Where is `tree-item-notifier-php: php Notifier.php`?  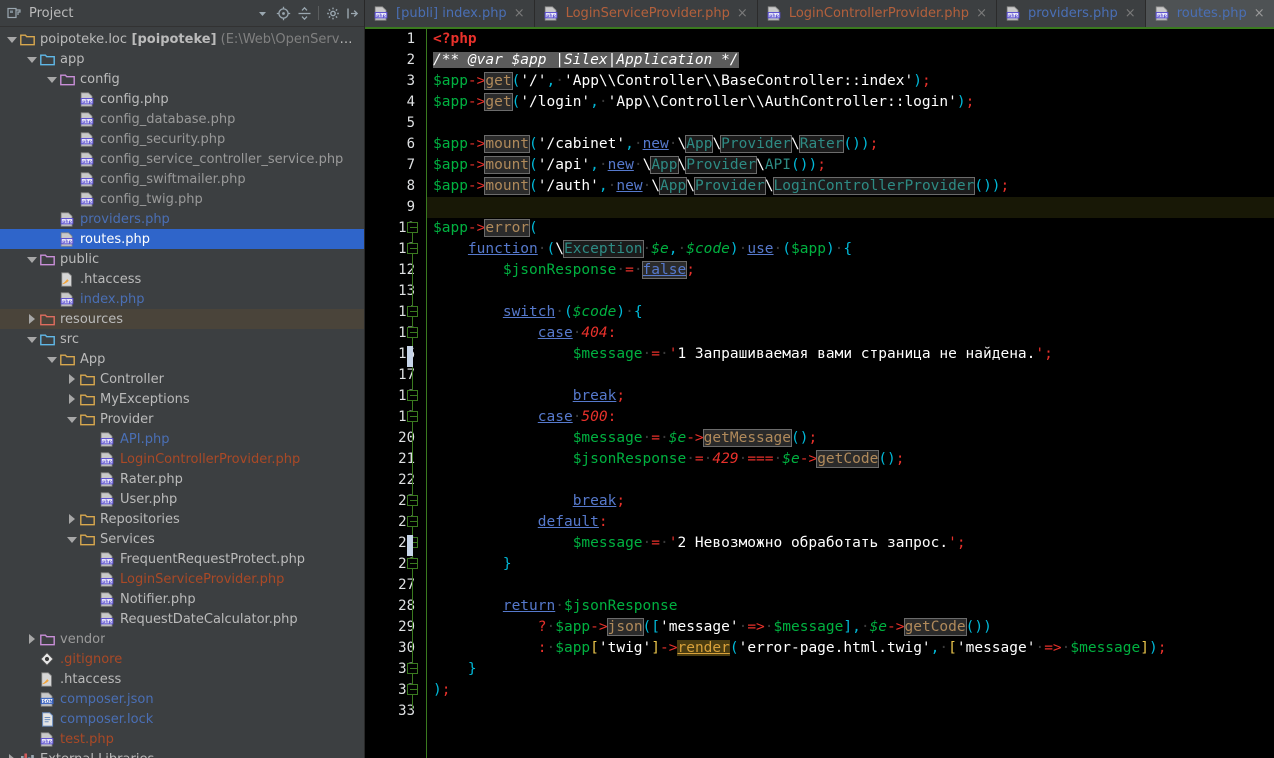 tree-item-notifier-php: php Notifier.php is located at coordinates (182, 599).